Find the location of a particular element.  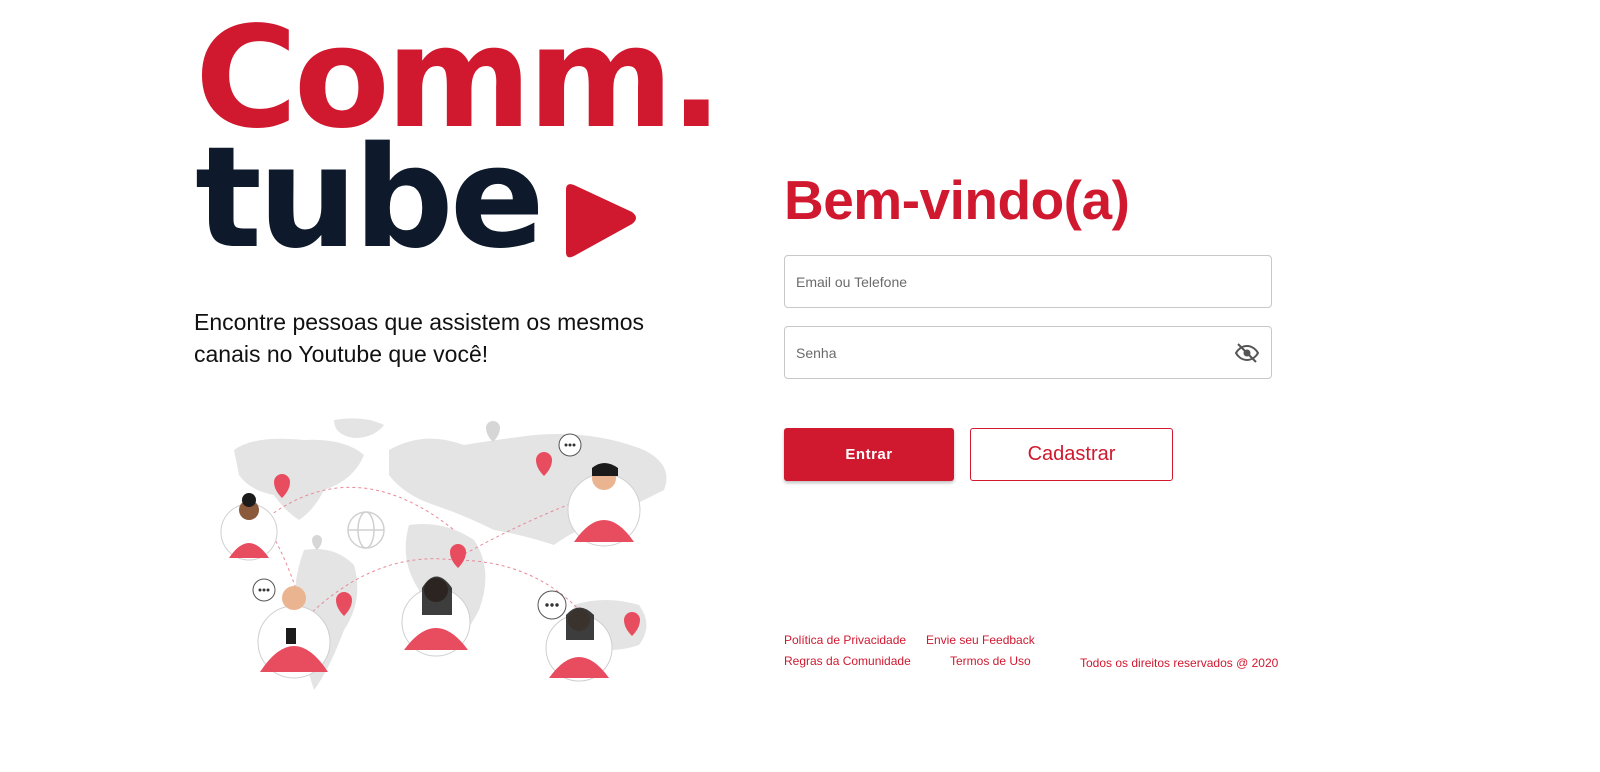

brand-logo: Comm. tube is located at coordinates (459, 142).